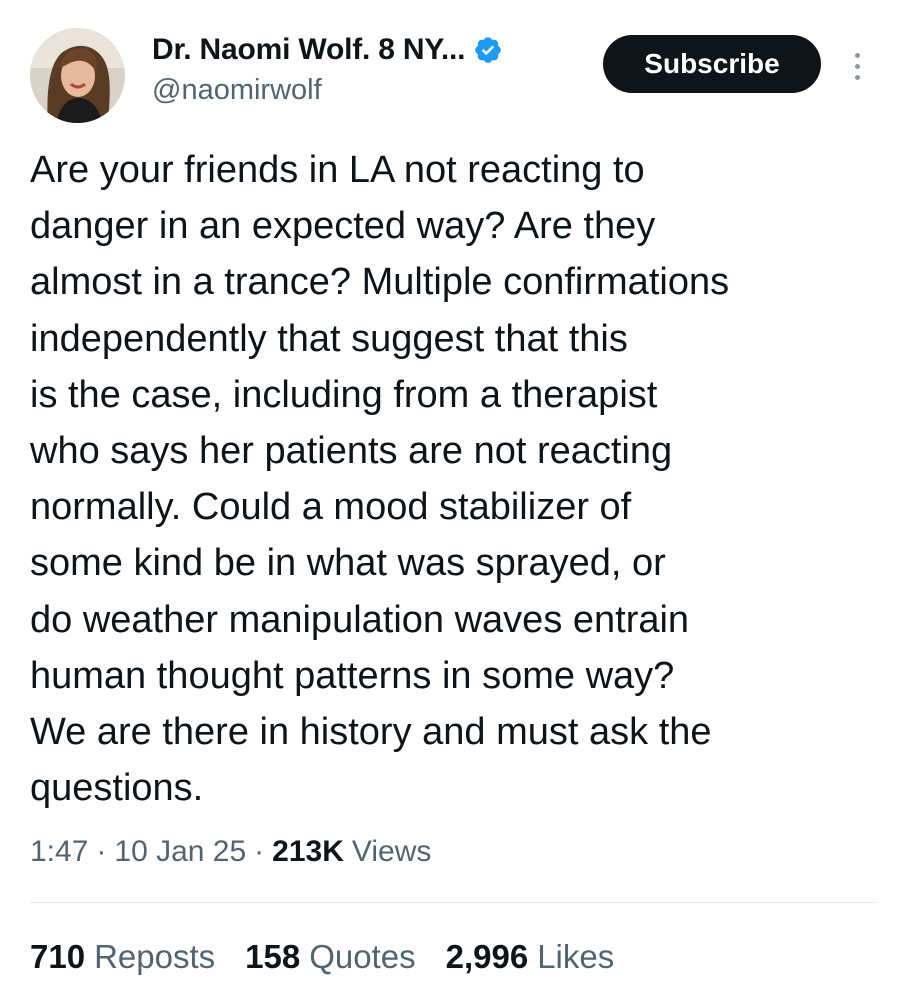 The width and height of the screenshot is (905, 1000). Describe the element at coordinates (155, 956) in the screenshot. I see `reposts-label: Reposts` at that location.